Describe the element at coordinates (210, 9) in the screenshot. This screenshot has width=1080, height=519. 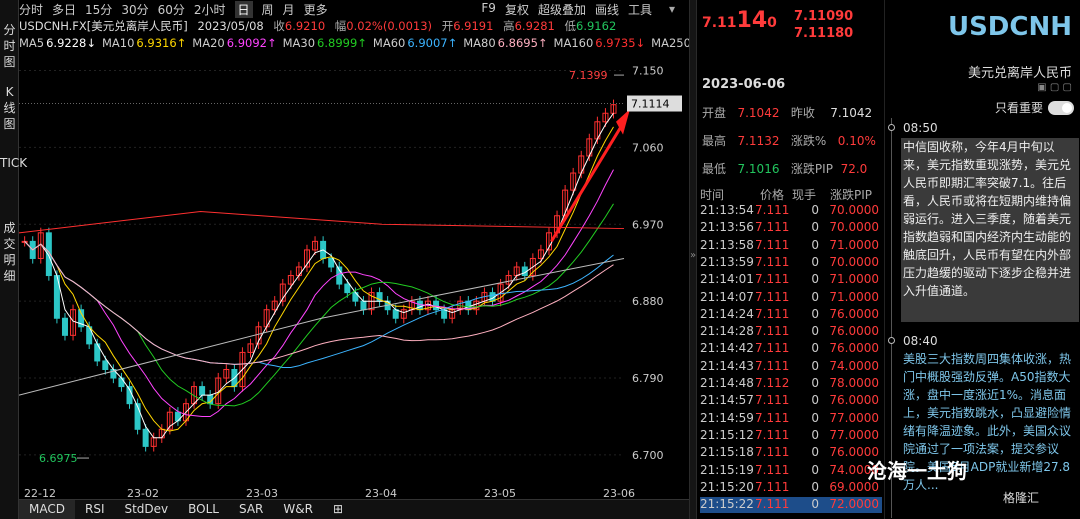
I see `period-6: 2小时` at that location.